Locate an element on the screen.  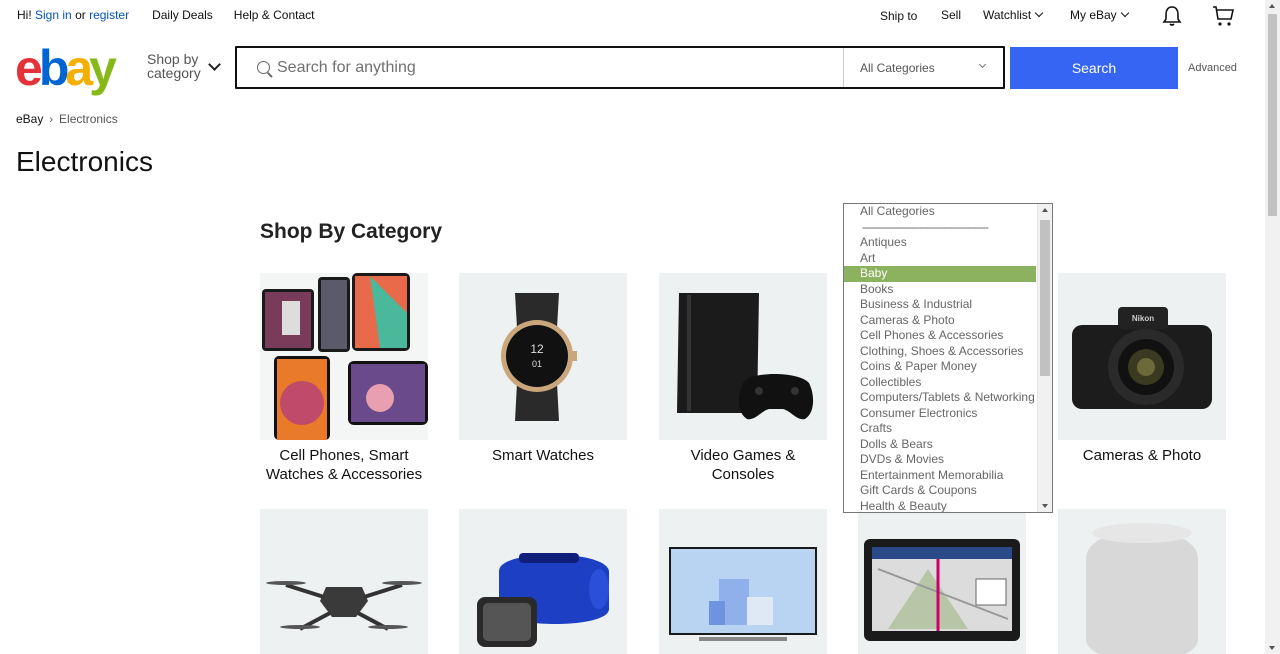
drone-image is located at coordinates (344, 581).